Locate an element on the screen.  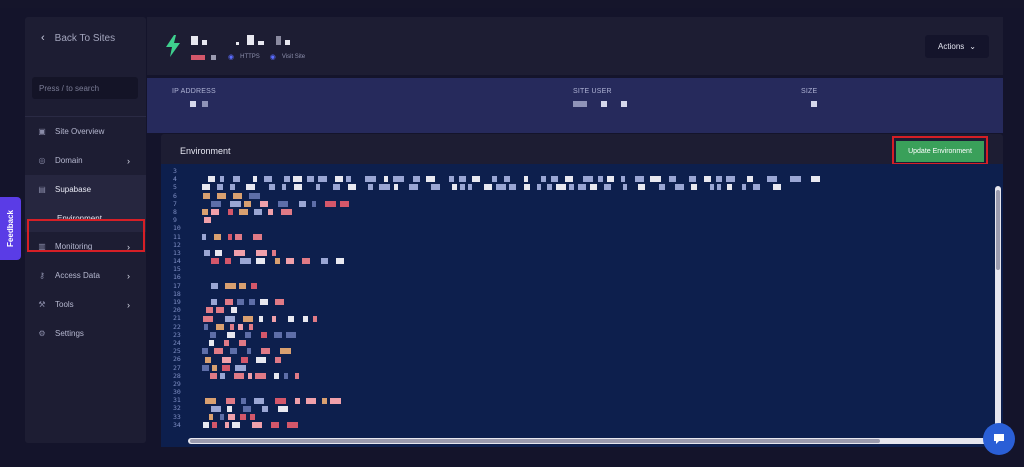
line-number: 29 is located at coordinates (177, 383).